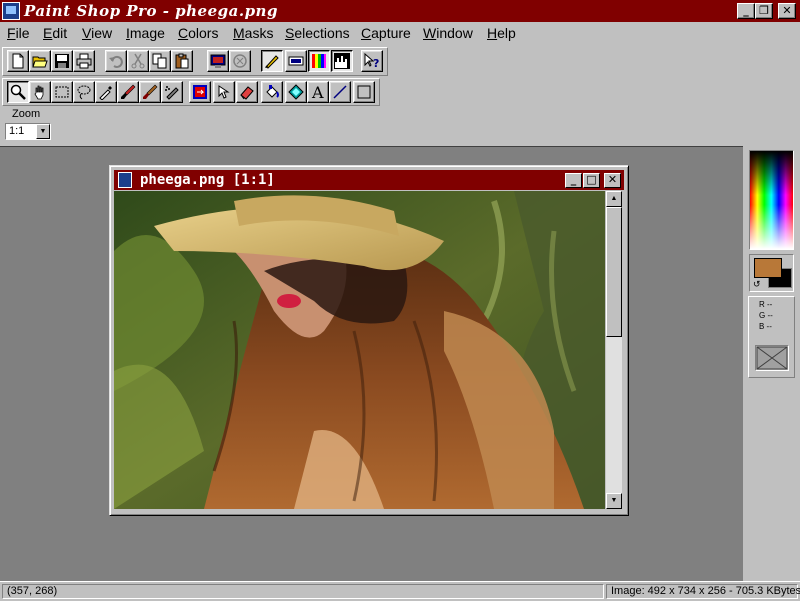 This screenshot has width=800, height=601. I want to click on context-help-button: ?, so click(372, 61).